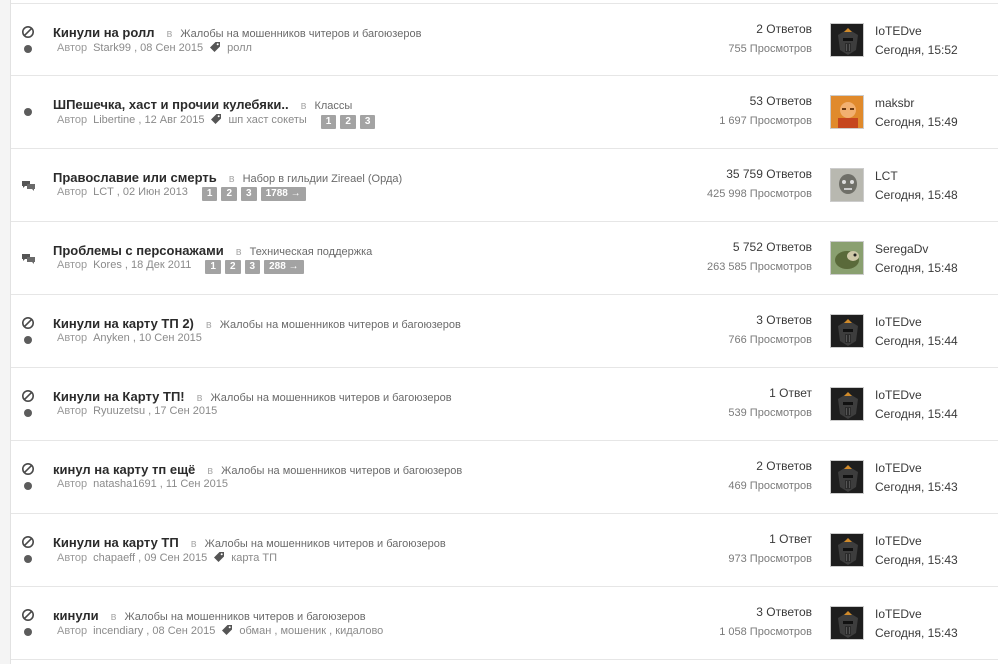  What do you see at coordinates (227, 631) in the screenshot?
I see `tag-icon` at bounding box center [227, 631].